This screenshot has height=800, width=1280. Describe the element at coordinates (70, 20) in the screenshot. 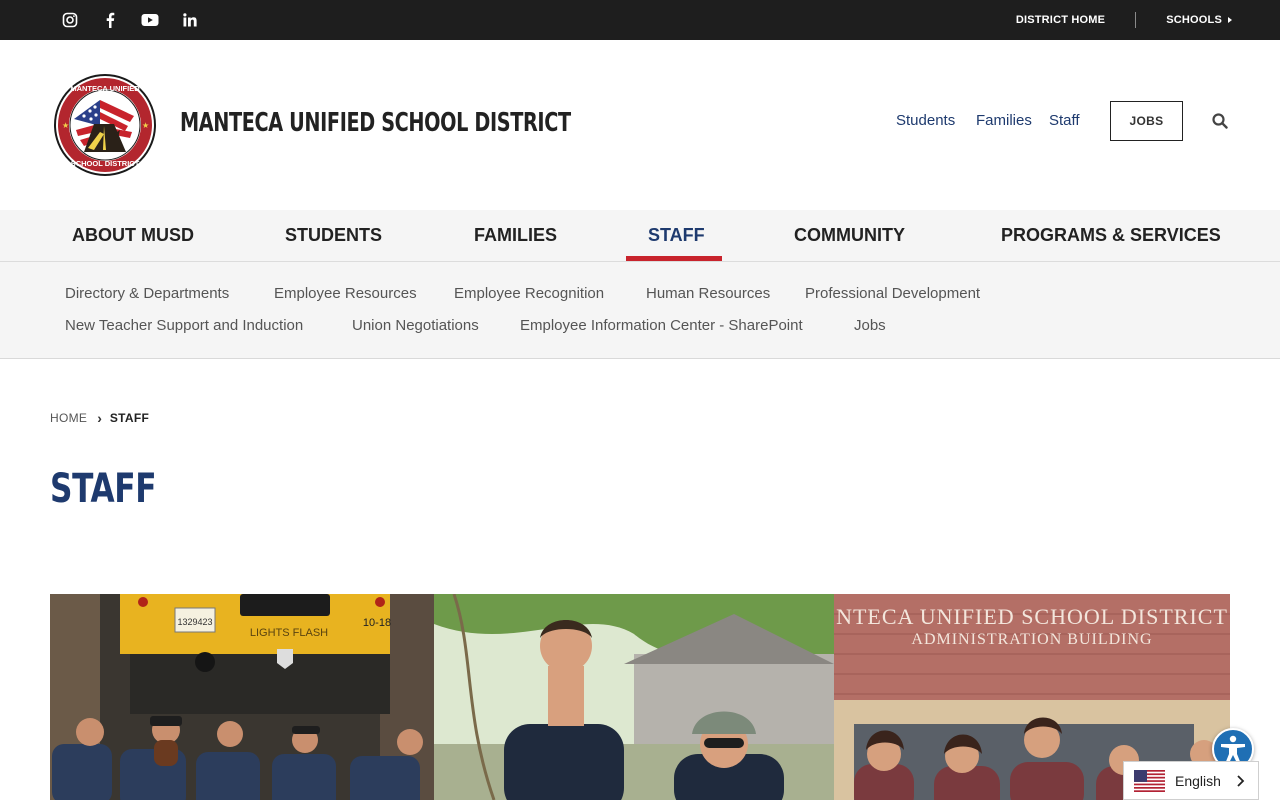

I see `instagram-icon` at that location.